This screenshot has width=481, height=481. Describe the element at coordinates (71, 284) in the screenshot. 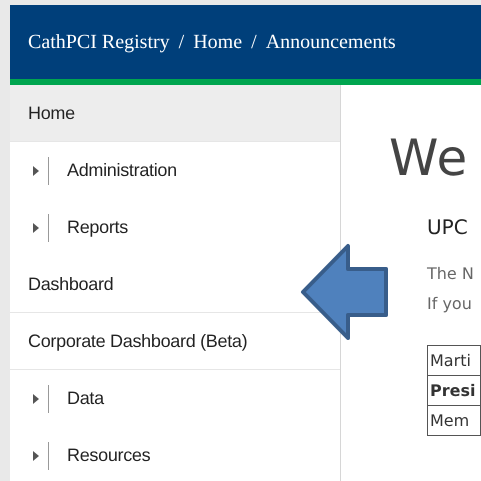

I see `sidebar-item: Dashboard` at that location.